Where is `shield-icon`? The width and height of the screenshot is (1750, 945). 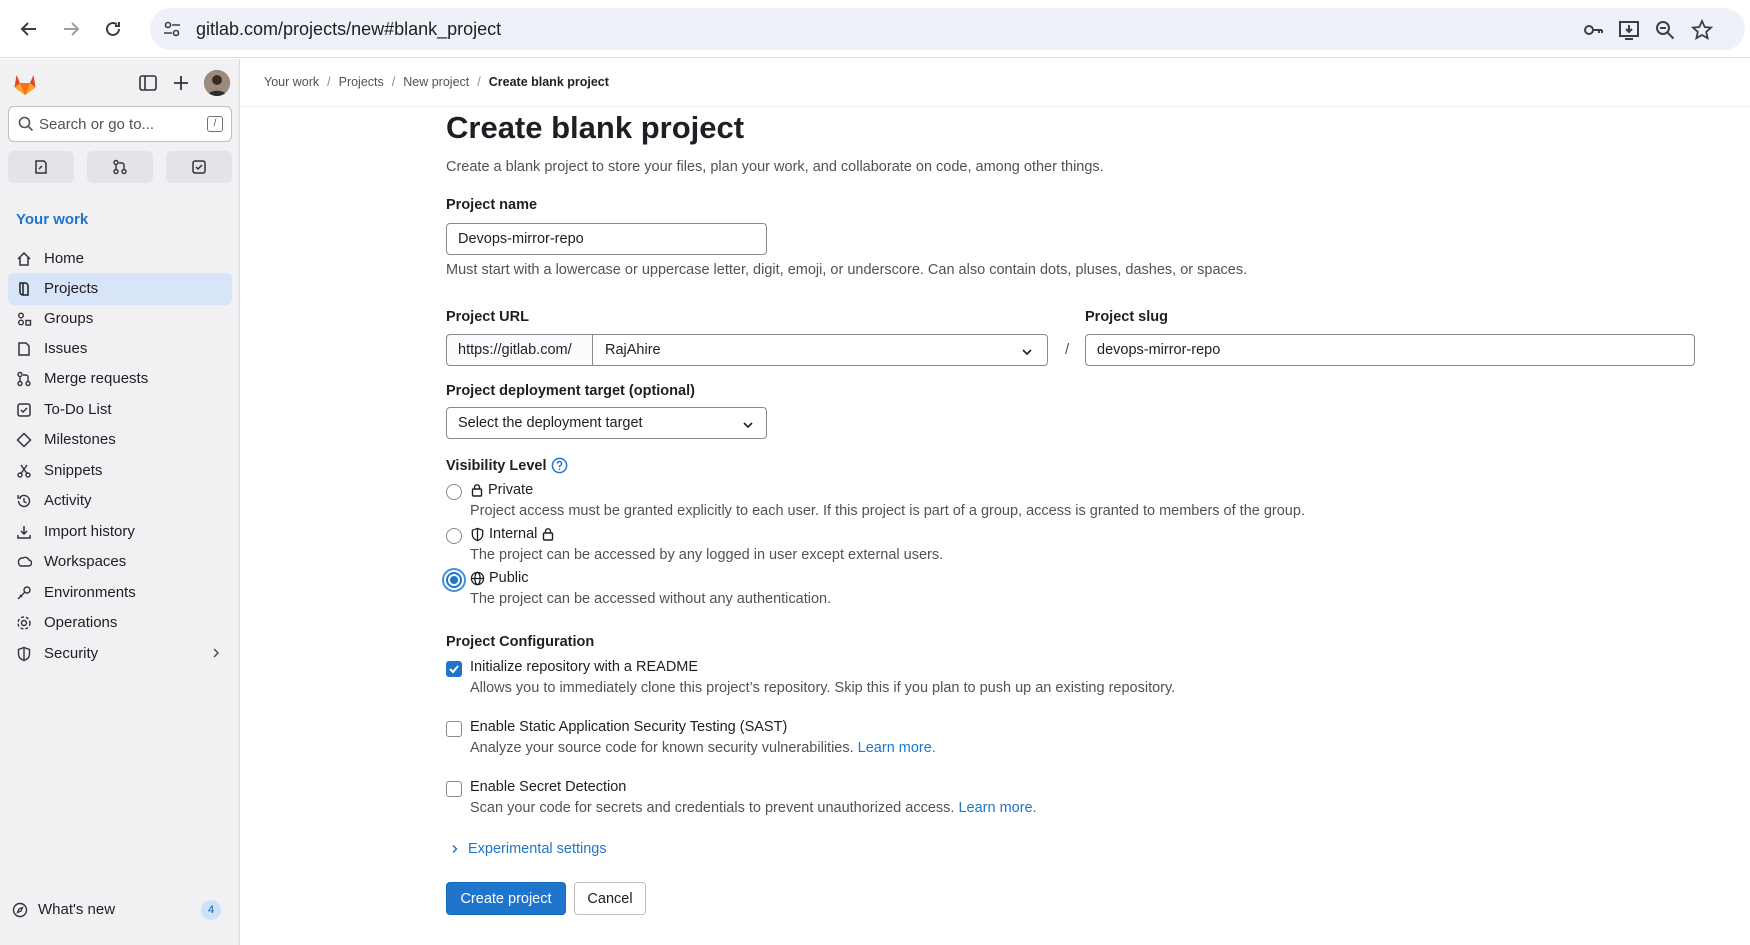
shield-icon is located at coordinates (24, 654).